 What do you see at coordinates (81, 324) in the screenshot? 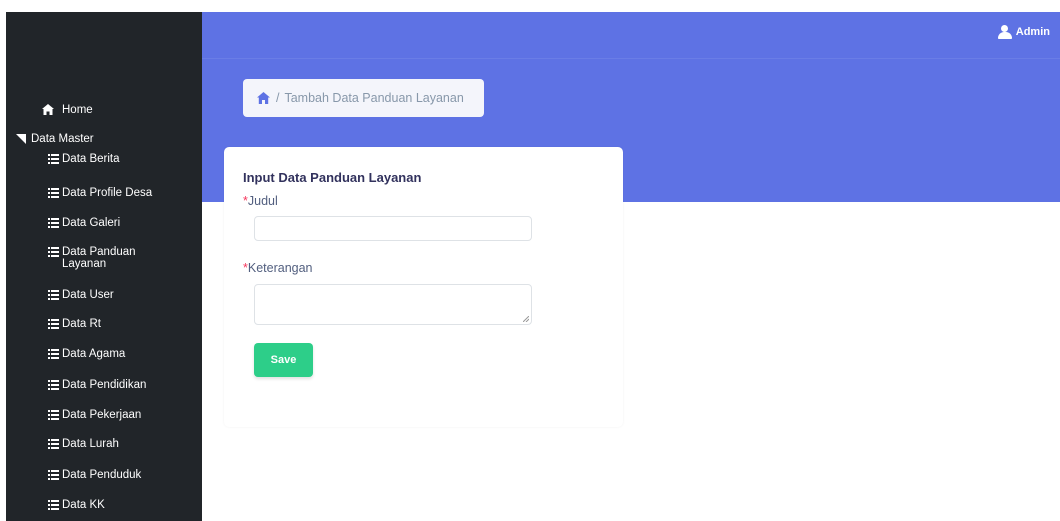
I see `sidebar-item-label: Data Rt` at bounding box center [81, 324].